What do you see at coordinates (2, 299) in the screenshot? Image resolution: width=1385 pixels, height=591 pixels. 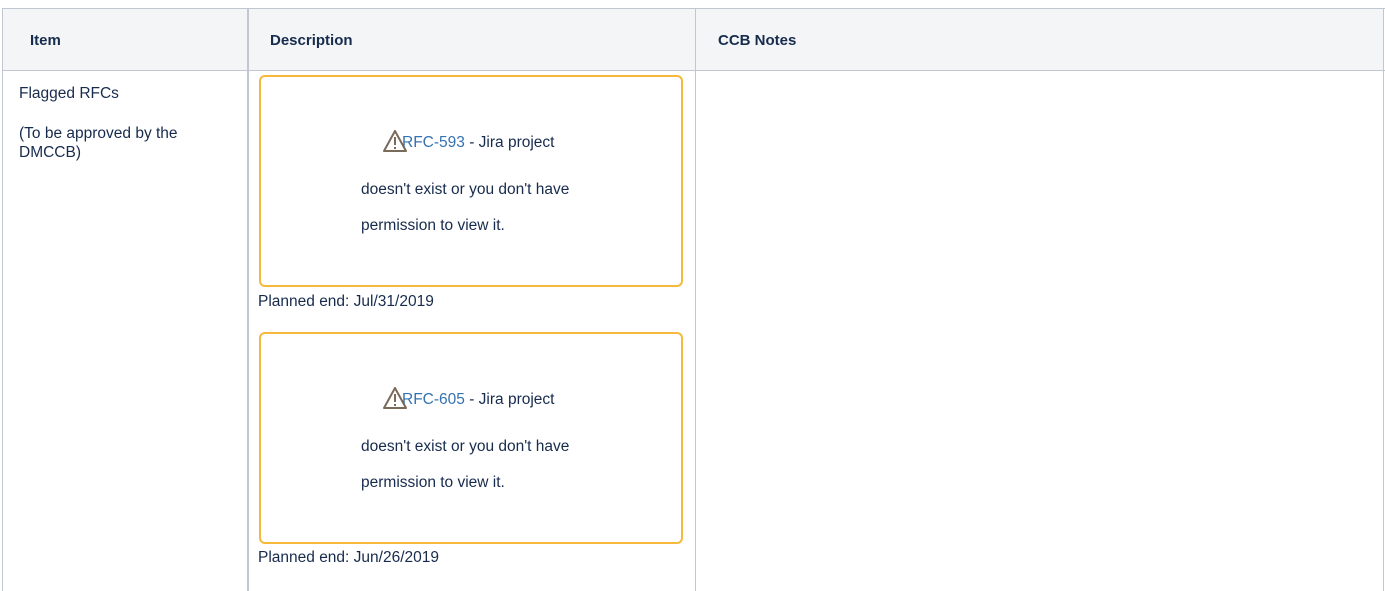 I see `table-left-border` at bounding box center [2, 299].